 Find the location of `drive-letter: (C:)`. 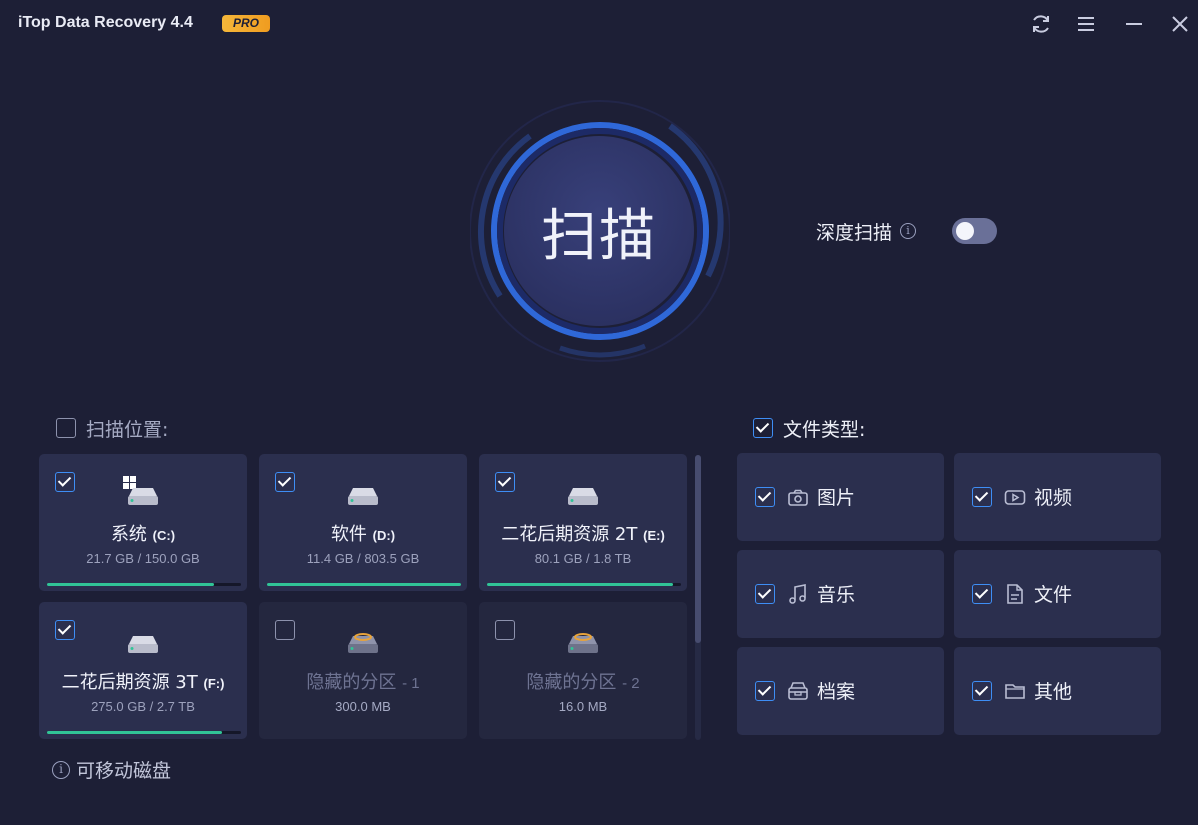

drive-letter: (C:) is located at coordinates (164, 535).